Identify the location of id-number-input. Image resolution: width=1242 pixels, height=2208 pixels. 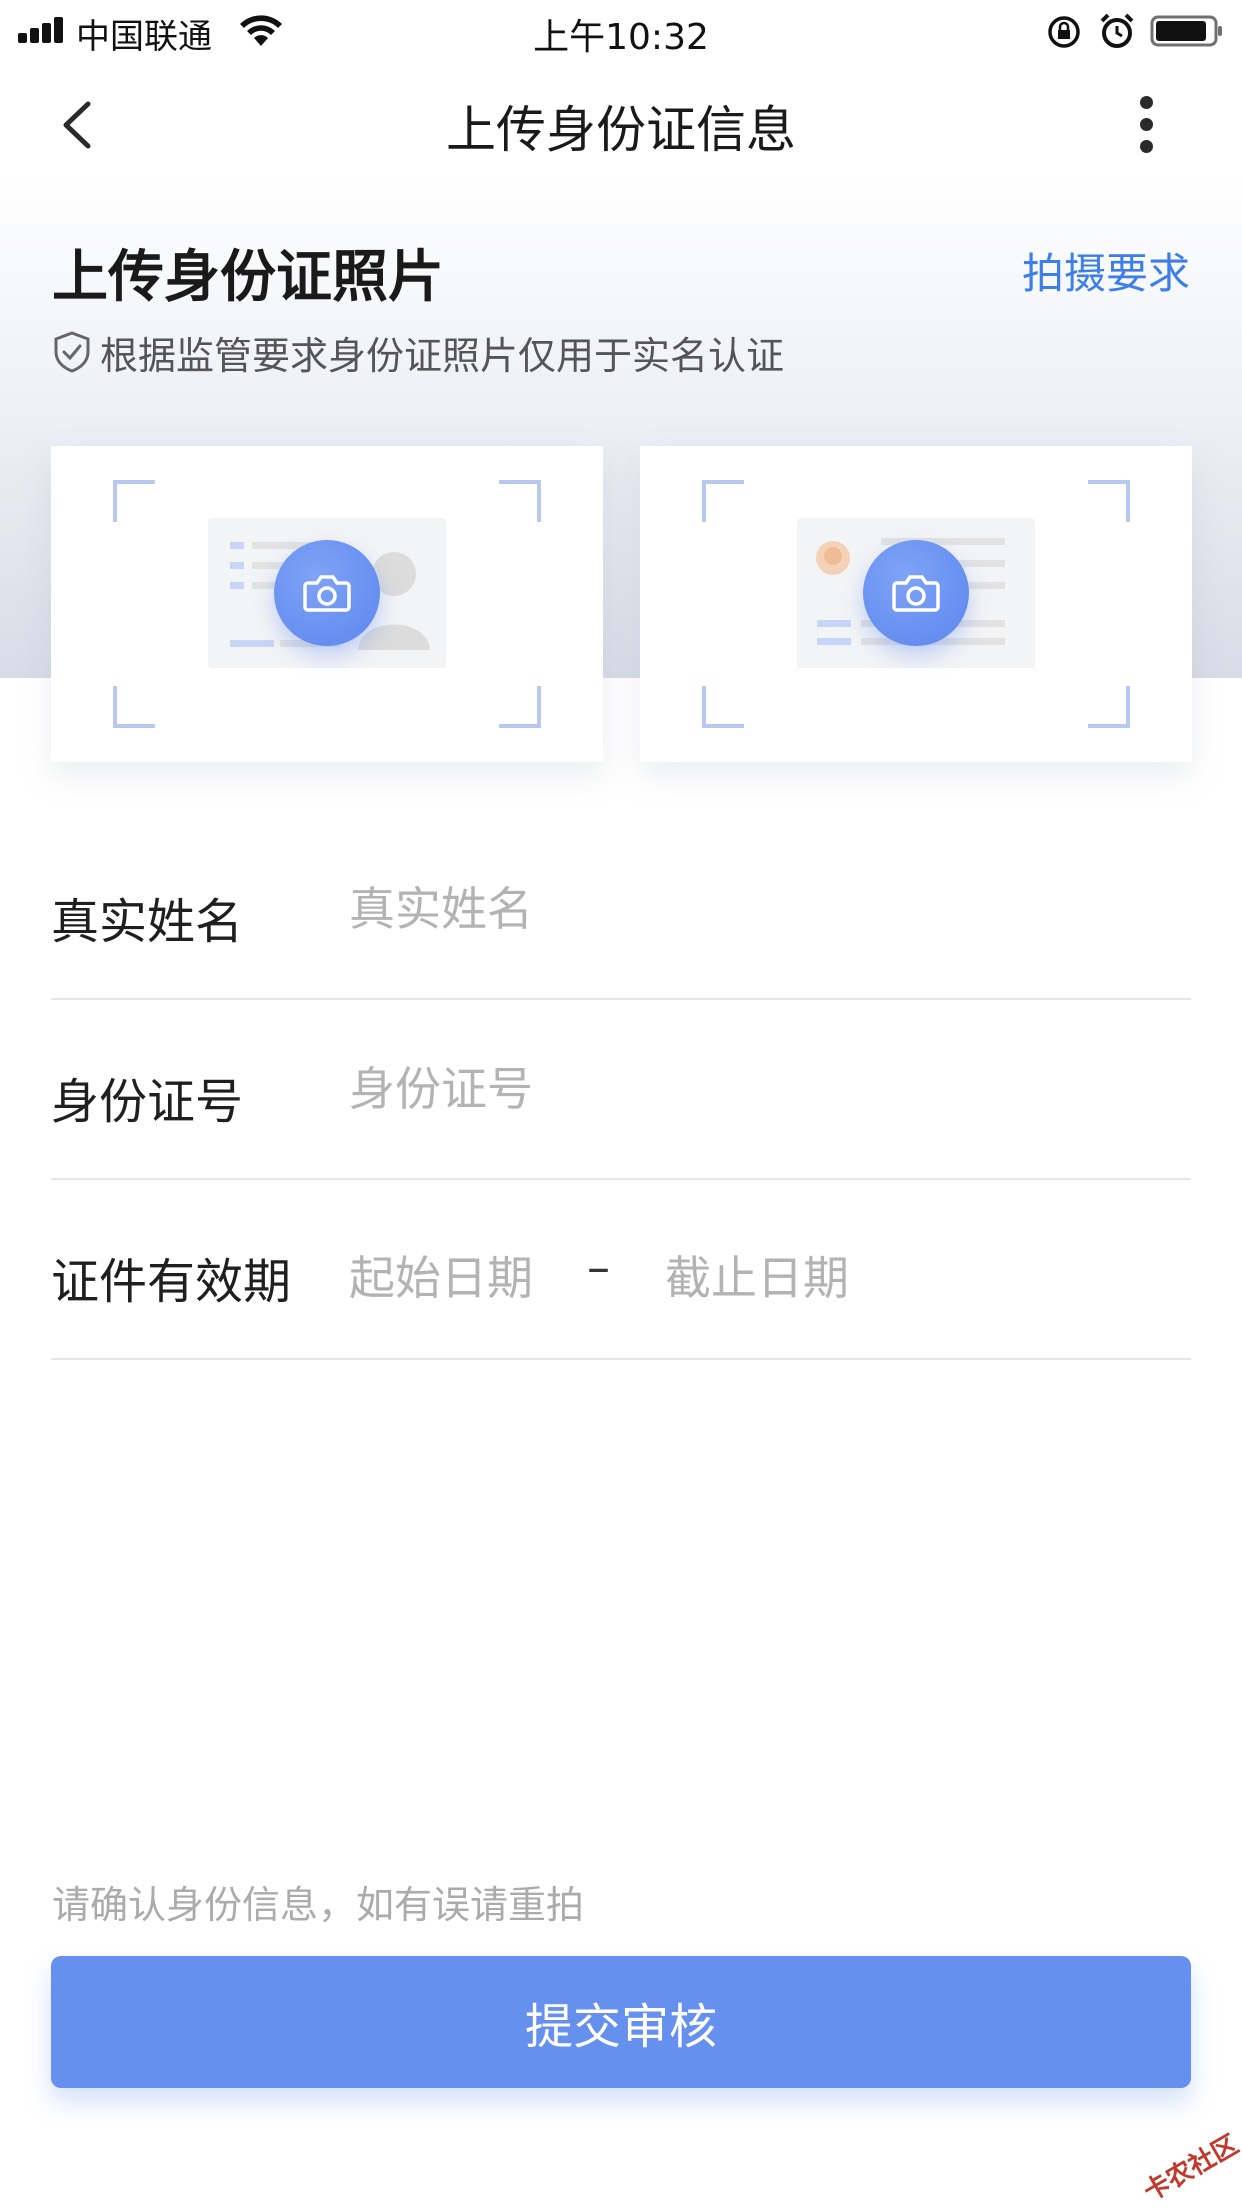
(759, 1089).